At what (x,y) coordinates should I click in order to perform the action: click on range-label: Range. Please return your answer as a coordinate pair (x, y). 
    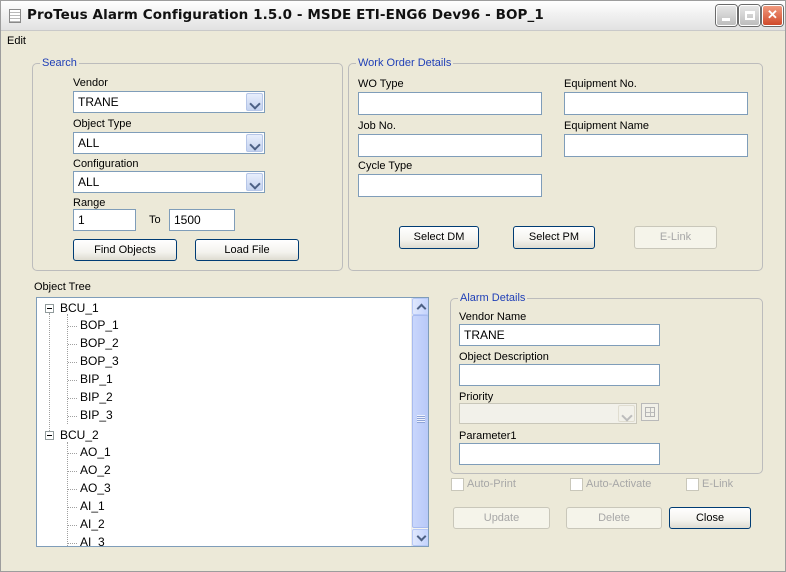
    Looking at the image, I should click on (89, 203).